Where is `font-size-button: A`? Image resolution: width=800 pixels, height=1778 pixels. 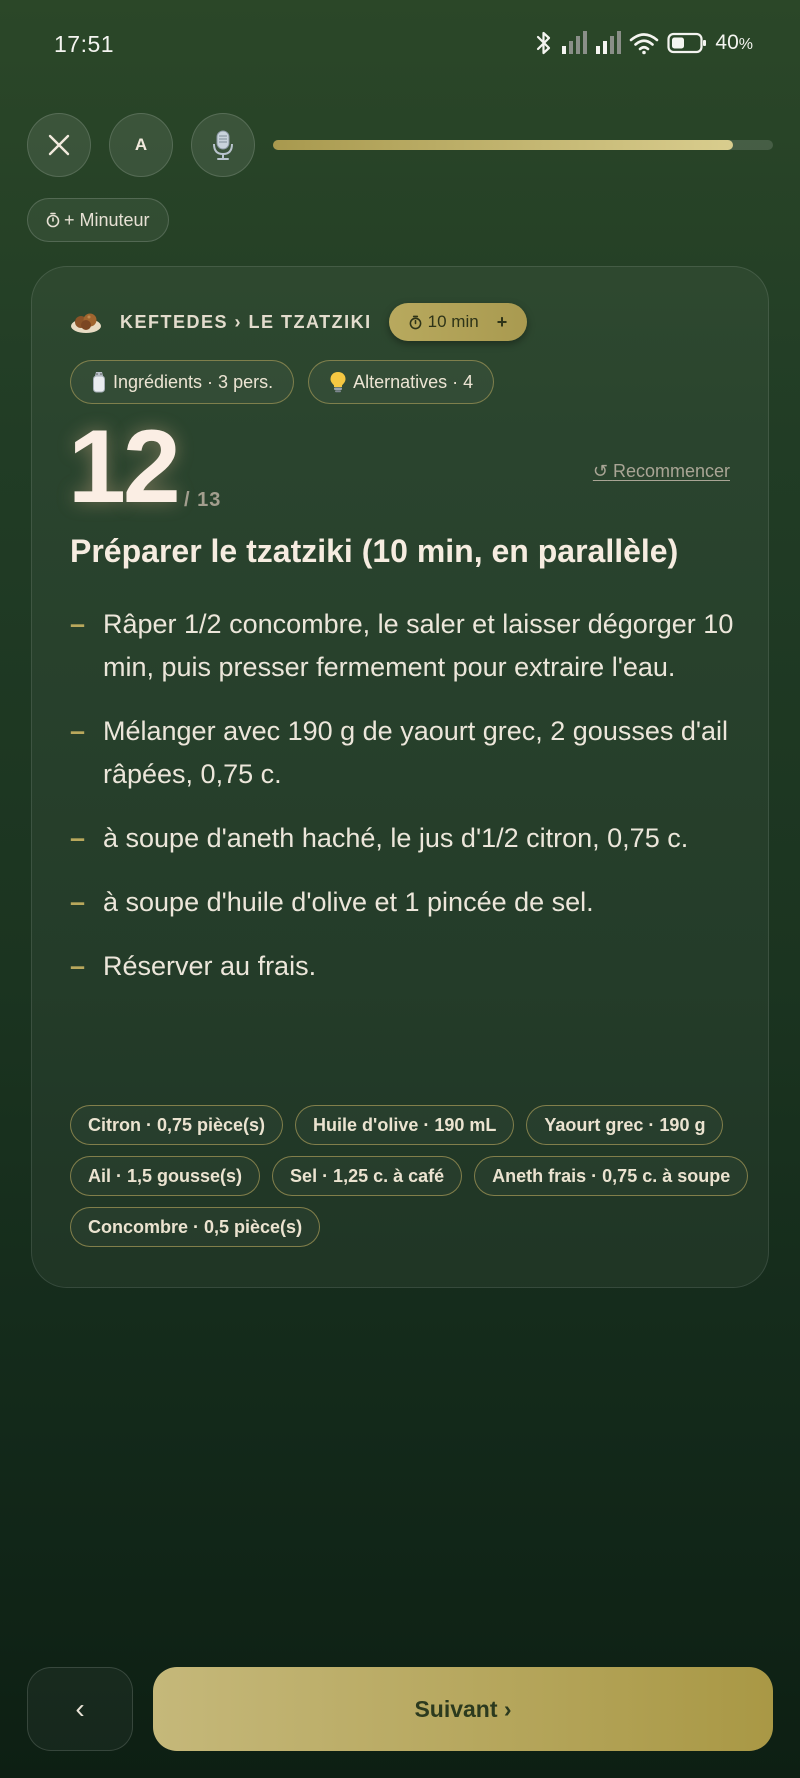 font-size-button: A is located at coordinates (141, 145).